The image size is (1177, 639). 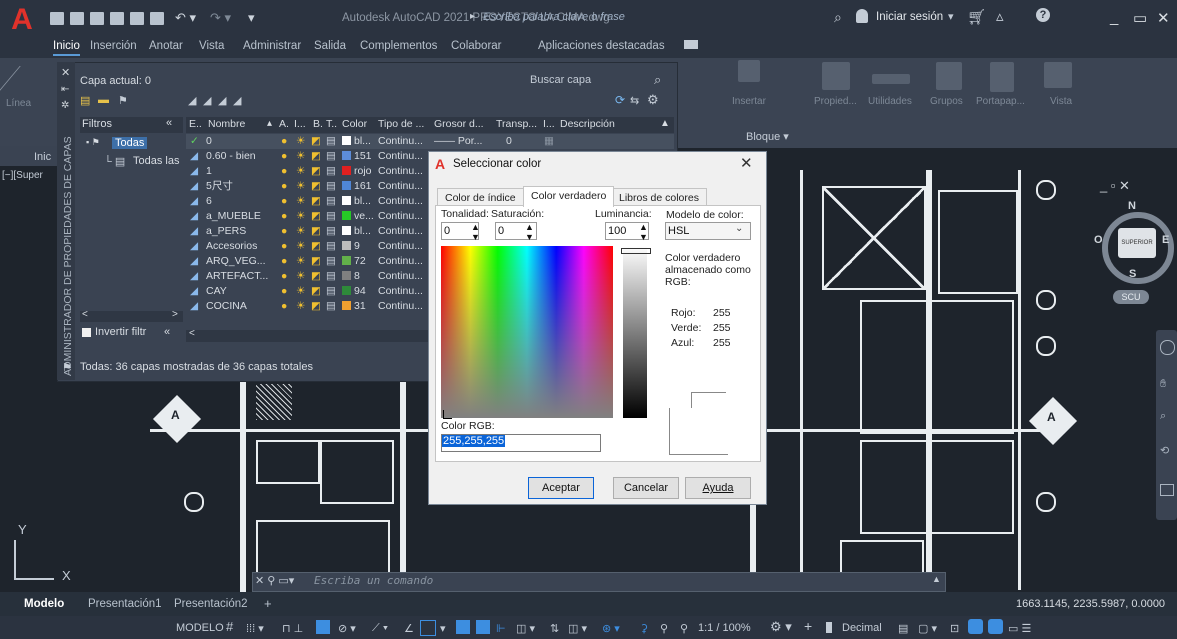 I want to click on ok-button: Aceptar, so click(x=561, y=488).